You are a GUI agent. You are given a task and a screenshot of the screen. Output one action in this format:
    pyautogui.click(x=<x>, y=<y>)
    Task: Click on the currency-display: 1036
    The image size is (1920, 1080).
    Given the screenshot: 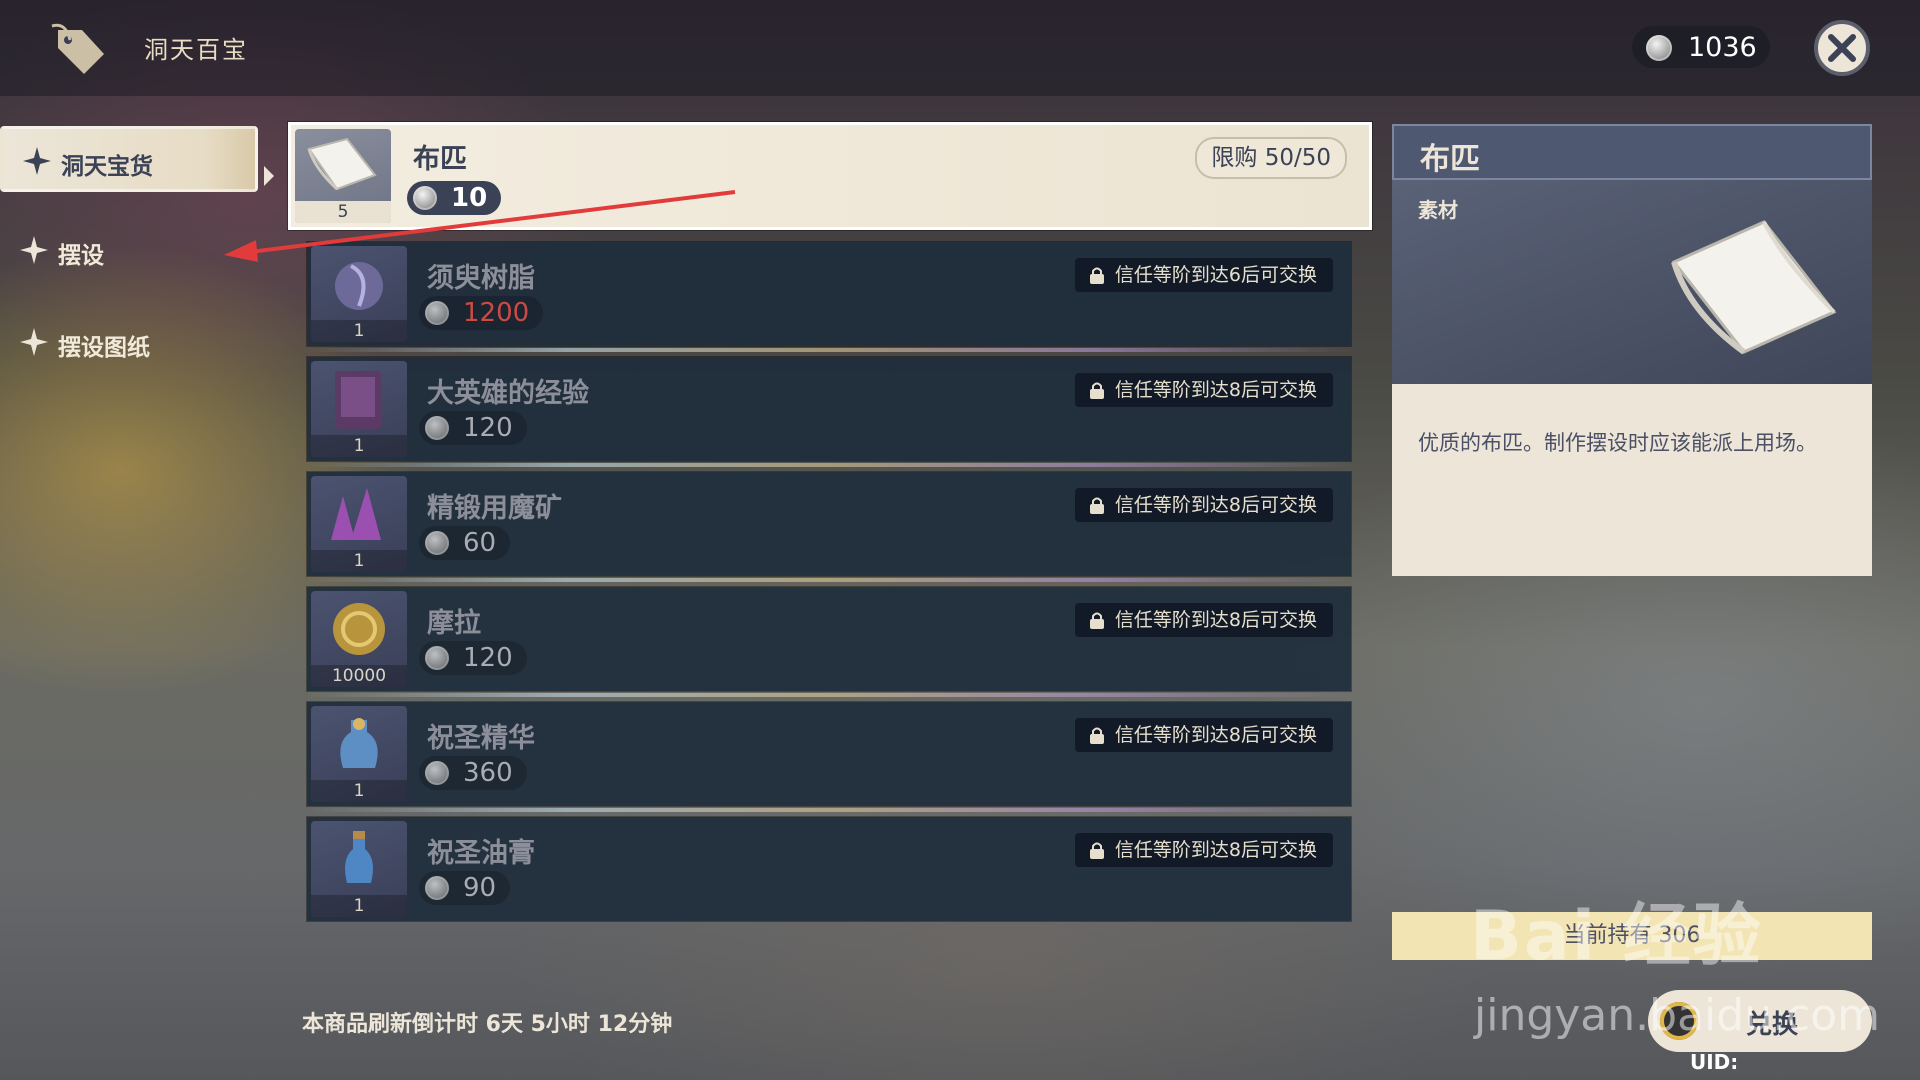 What is the action you would take?
    pyautogui.click(x=1701, y=47)
    